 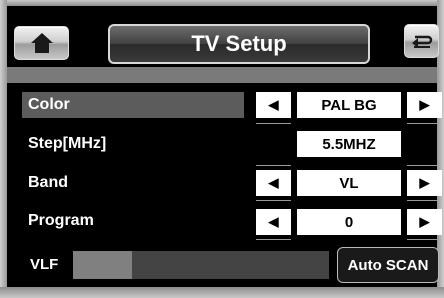 I want to click on program-label: Program, so click(x=61, y=220).